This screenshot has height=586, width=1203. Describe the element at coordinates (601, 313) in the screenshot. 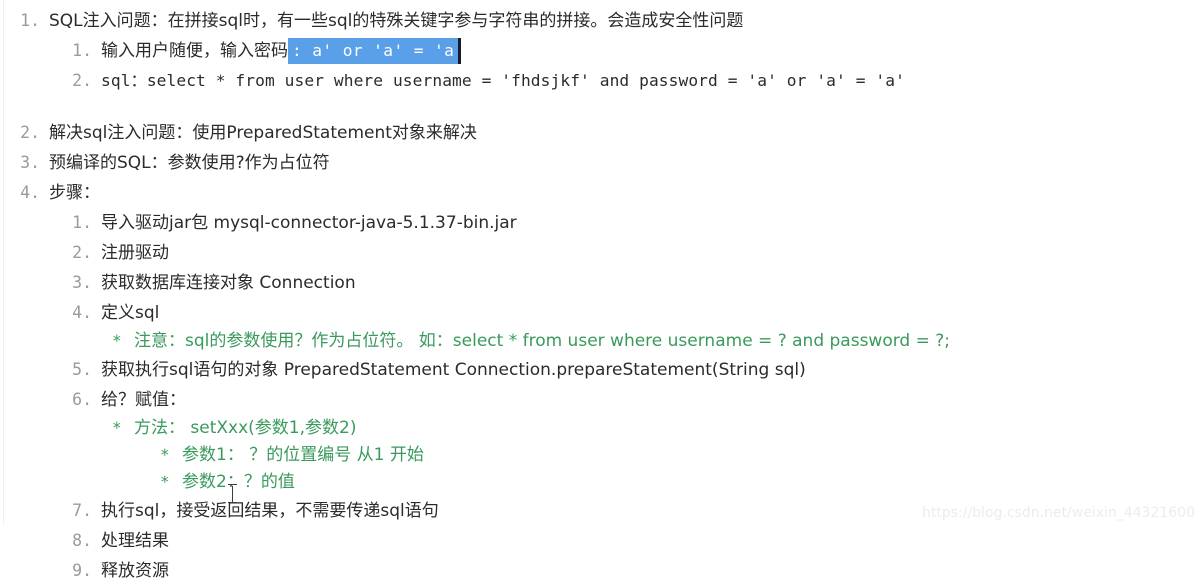

I see `list-item: 4 定义sql` at that location.